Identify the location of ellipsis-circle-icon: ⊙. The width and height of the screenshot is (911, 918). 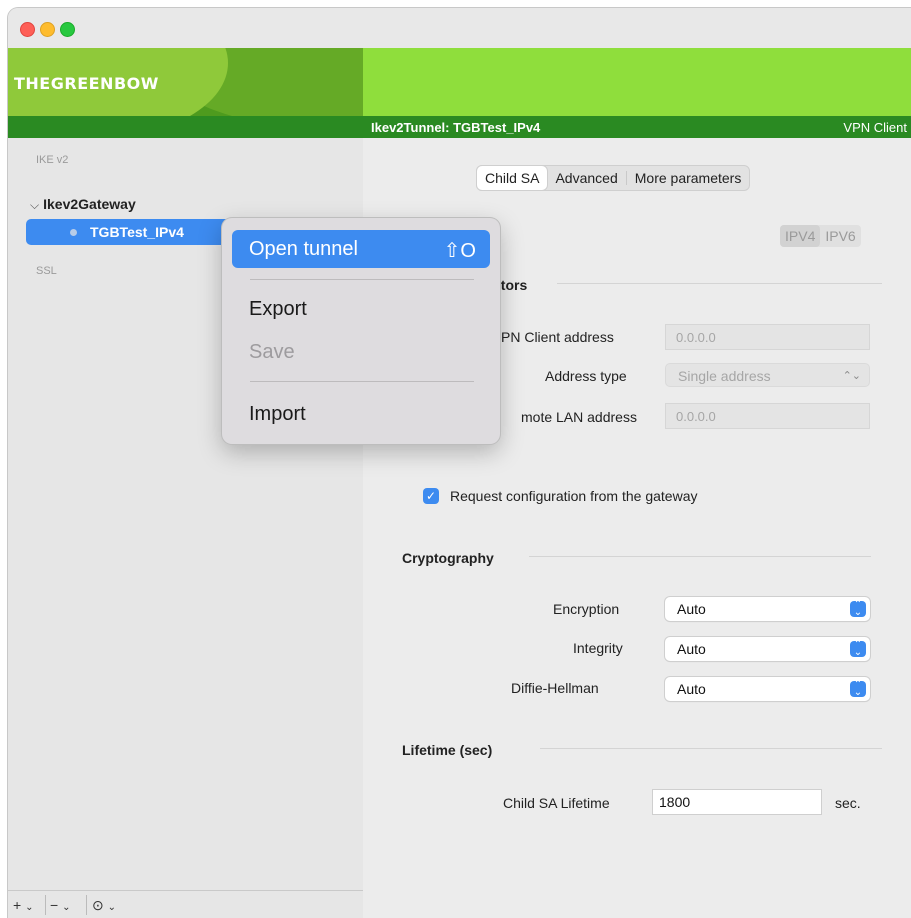
(98, 905).